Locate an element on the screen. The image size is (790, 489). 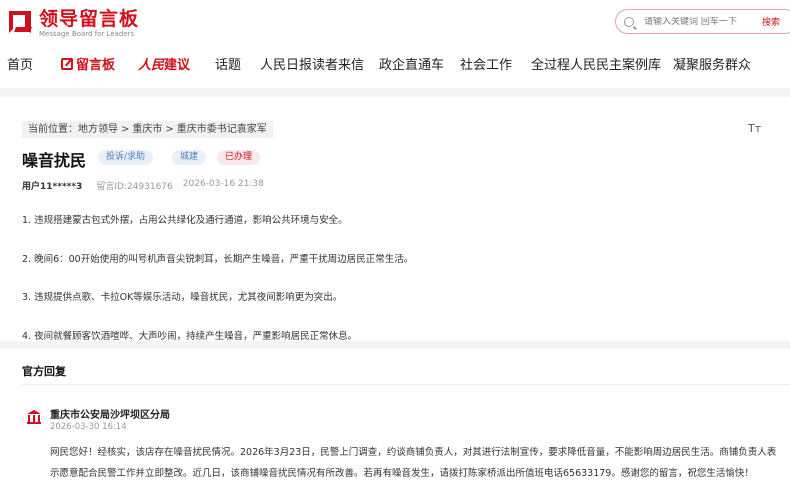
breadcrumb-chongqing: 重庆市 is located at coordinates (147, 129).